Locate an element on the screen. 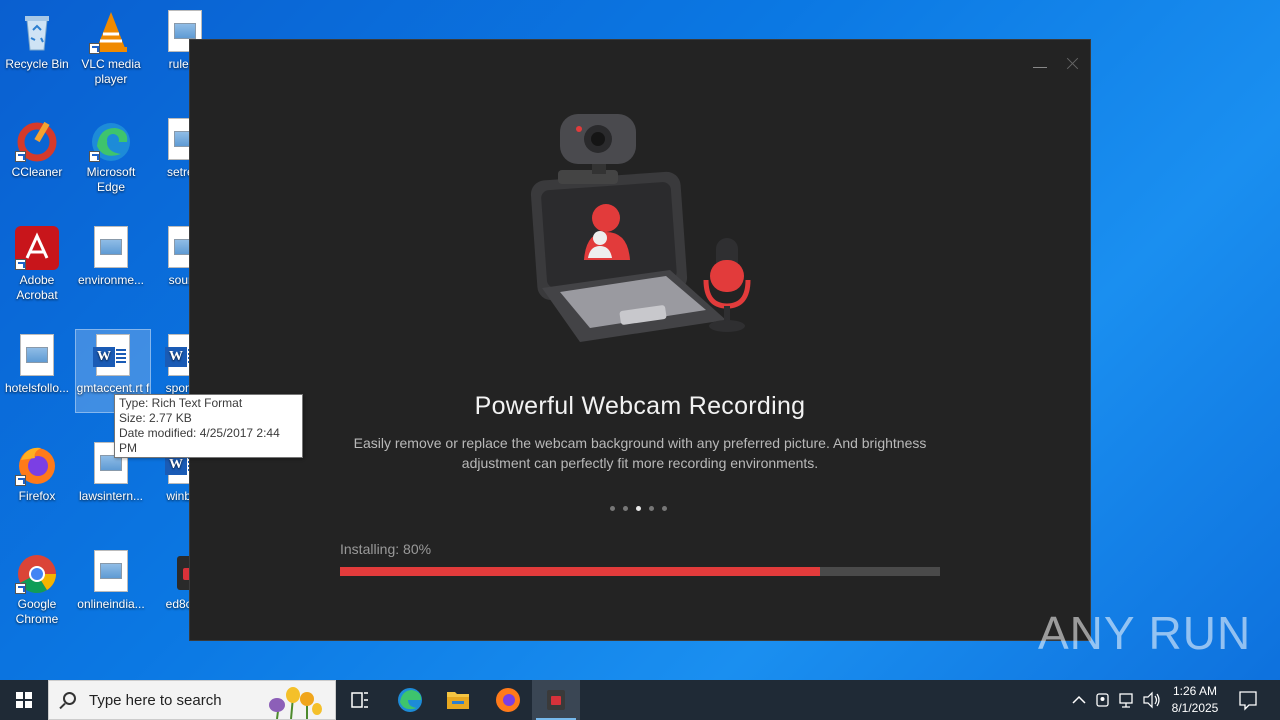 The width and height of the screenshot is (1280, 720). minimize-icon is located at coordinates (1040, 67).